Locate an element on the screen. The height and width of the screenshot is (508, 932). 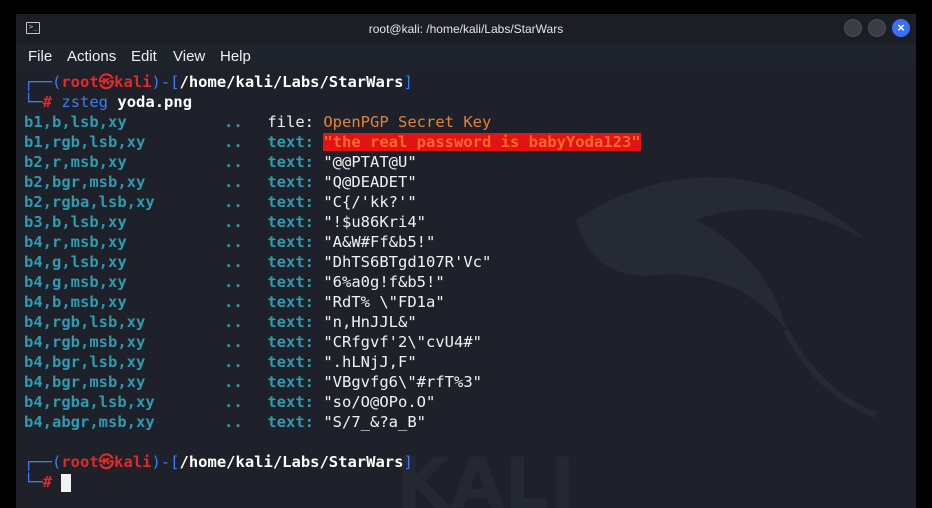
result-kind: file: is located at coordinates (290, 122).